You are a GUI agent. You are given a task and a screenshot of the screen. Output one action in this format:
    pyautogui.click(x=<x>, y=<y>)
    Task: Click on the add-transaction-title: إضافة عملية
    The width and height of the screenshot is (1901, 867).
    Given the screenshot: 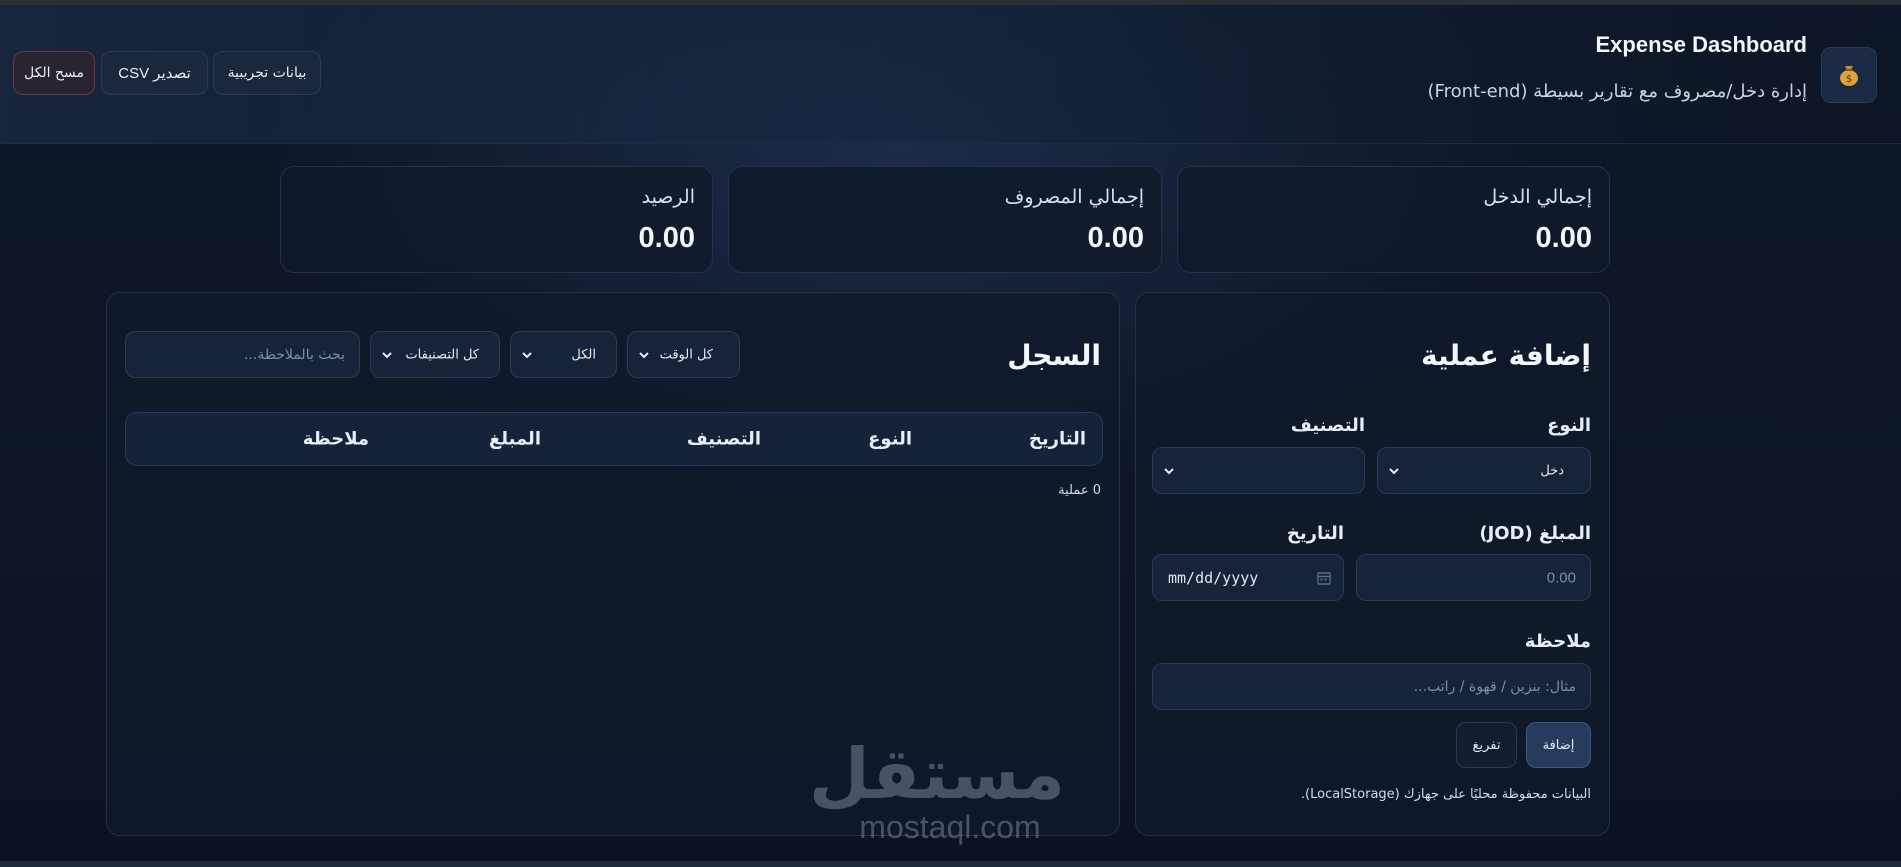 What is the action you would take?
    pyautogui.click(x=1506, y=355)
    